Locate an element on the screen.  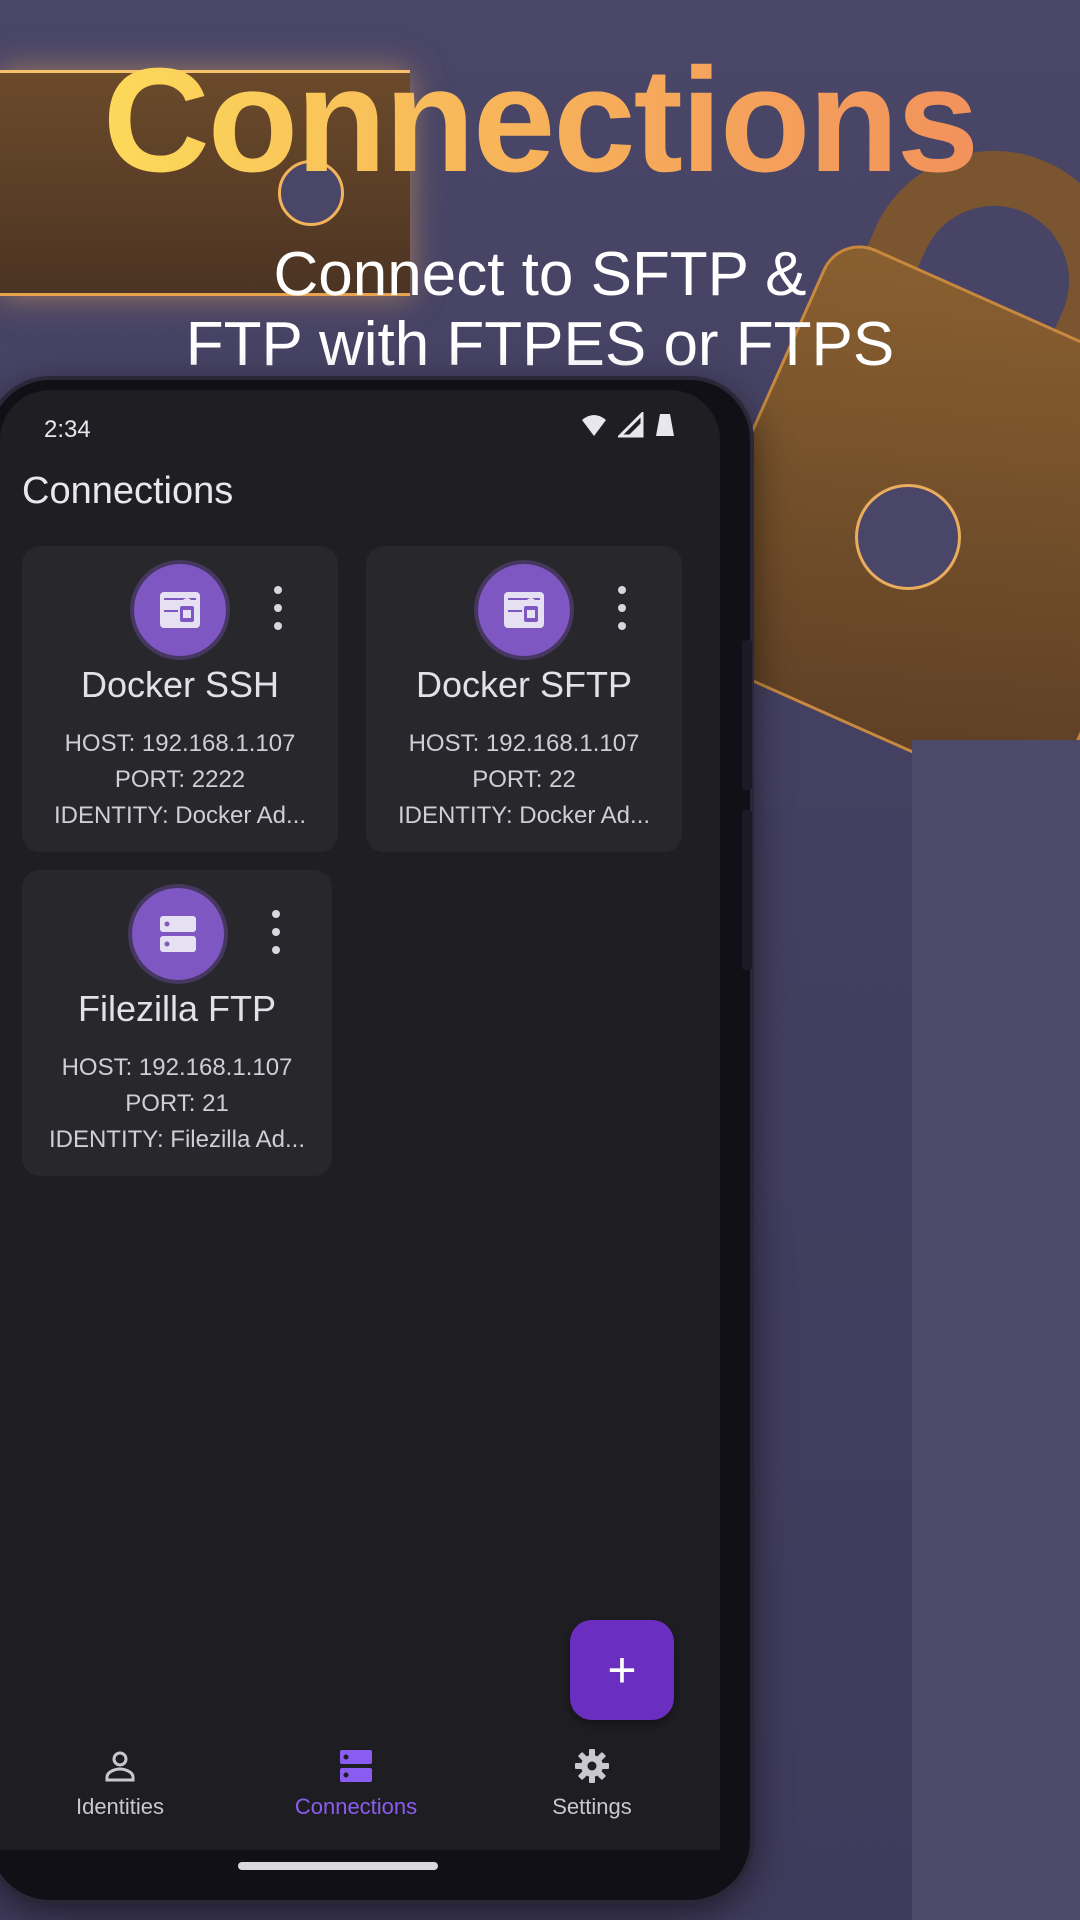
wifi-icon is located at coordinates (594, 425).